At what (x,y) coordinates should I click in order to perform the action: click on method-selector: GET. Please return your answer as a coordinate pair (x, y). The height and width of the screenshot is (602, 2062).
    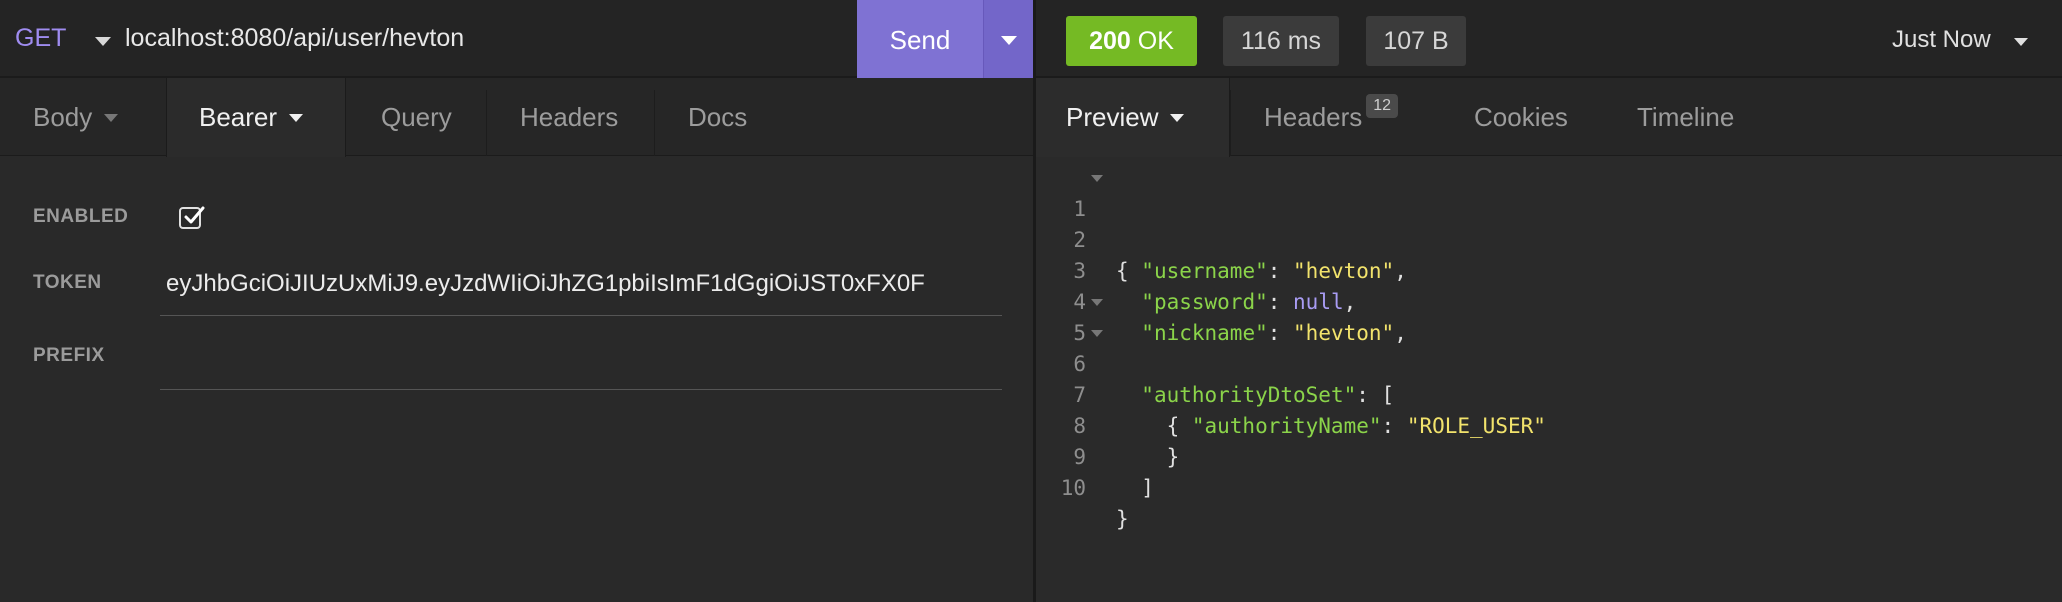
    Looking at the image, I should click on (40, 38).